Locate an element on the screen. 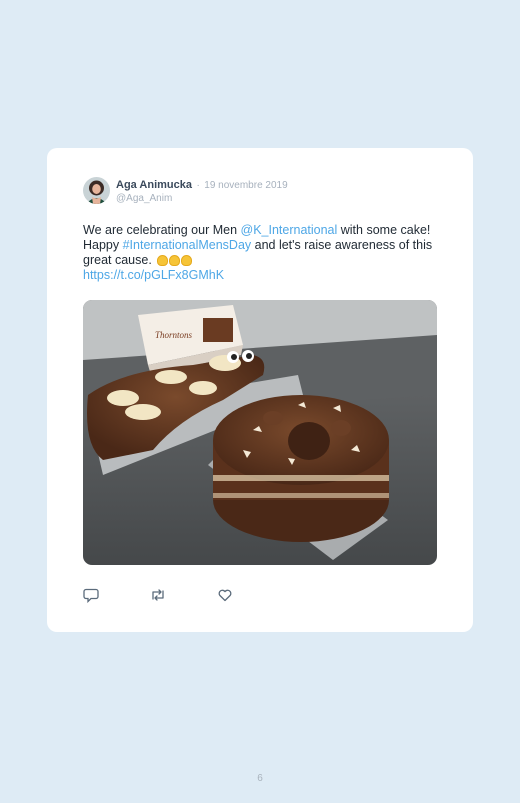  retweet-icon is located at coordinates (158, 595).